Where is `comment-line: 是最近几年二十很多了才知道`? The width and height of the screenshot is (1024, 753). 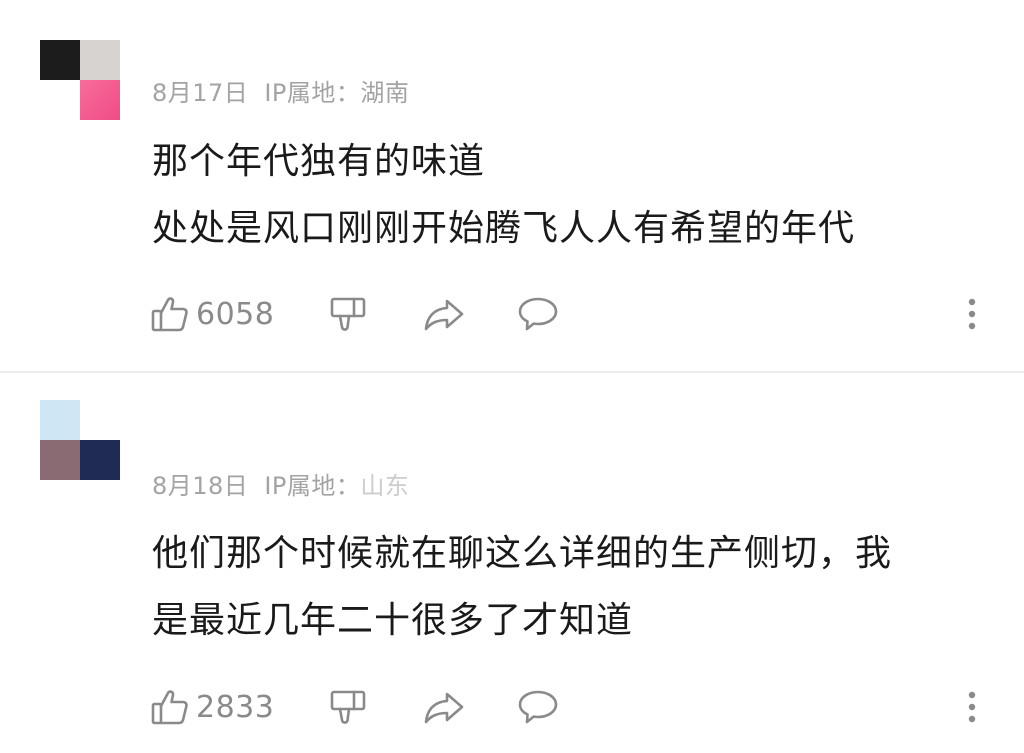
comment-line: 是最近几年二十很多了才知道 is located at coordinates (393, 620).